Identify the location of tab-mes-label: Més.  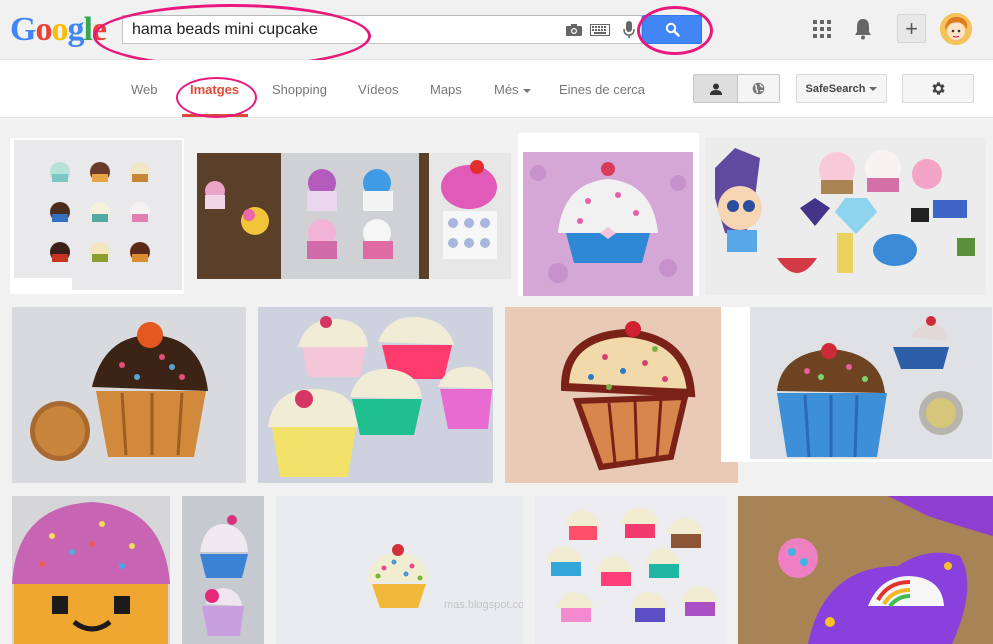
(506, 89).